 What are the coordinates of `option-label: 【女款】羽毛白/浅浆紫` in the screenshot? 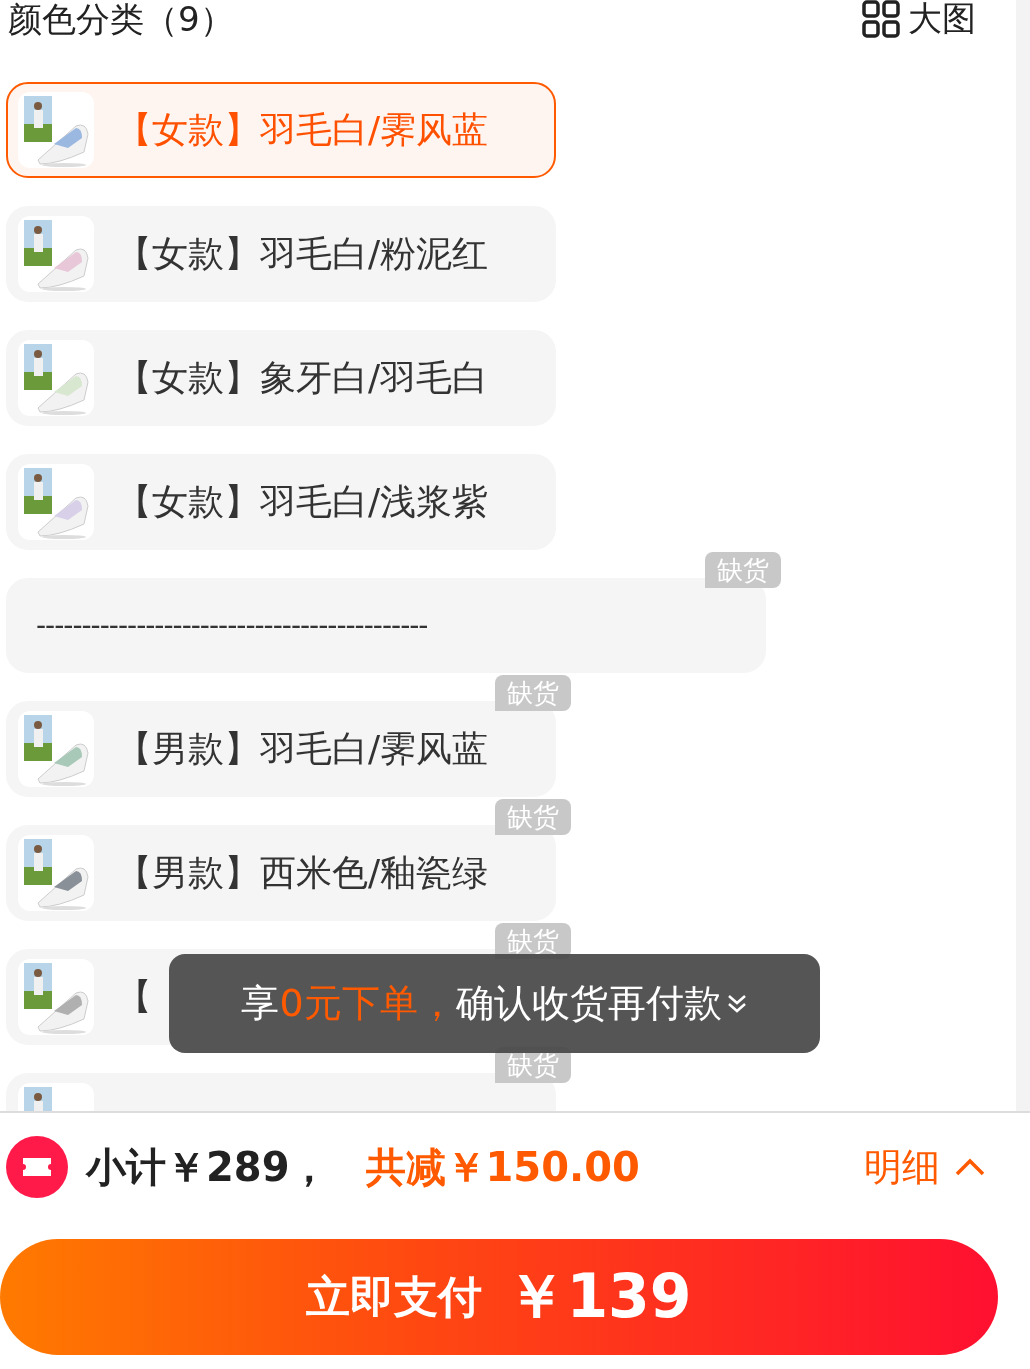 It's located at (302, 501).